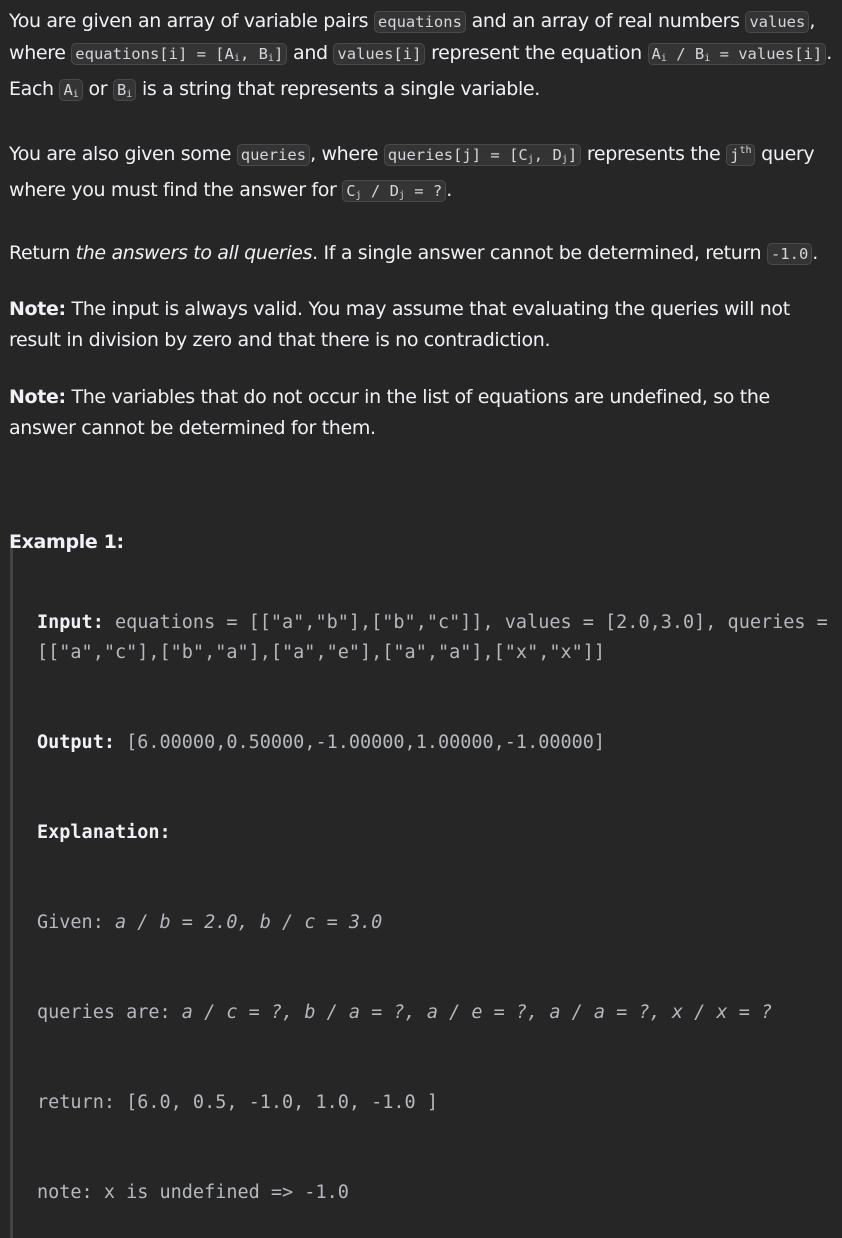  Describe the element at coordinates (439, 923) in the screenshot. I see `example-given: Given: a / b = 2.0, b / c = 3.0` at that location.